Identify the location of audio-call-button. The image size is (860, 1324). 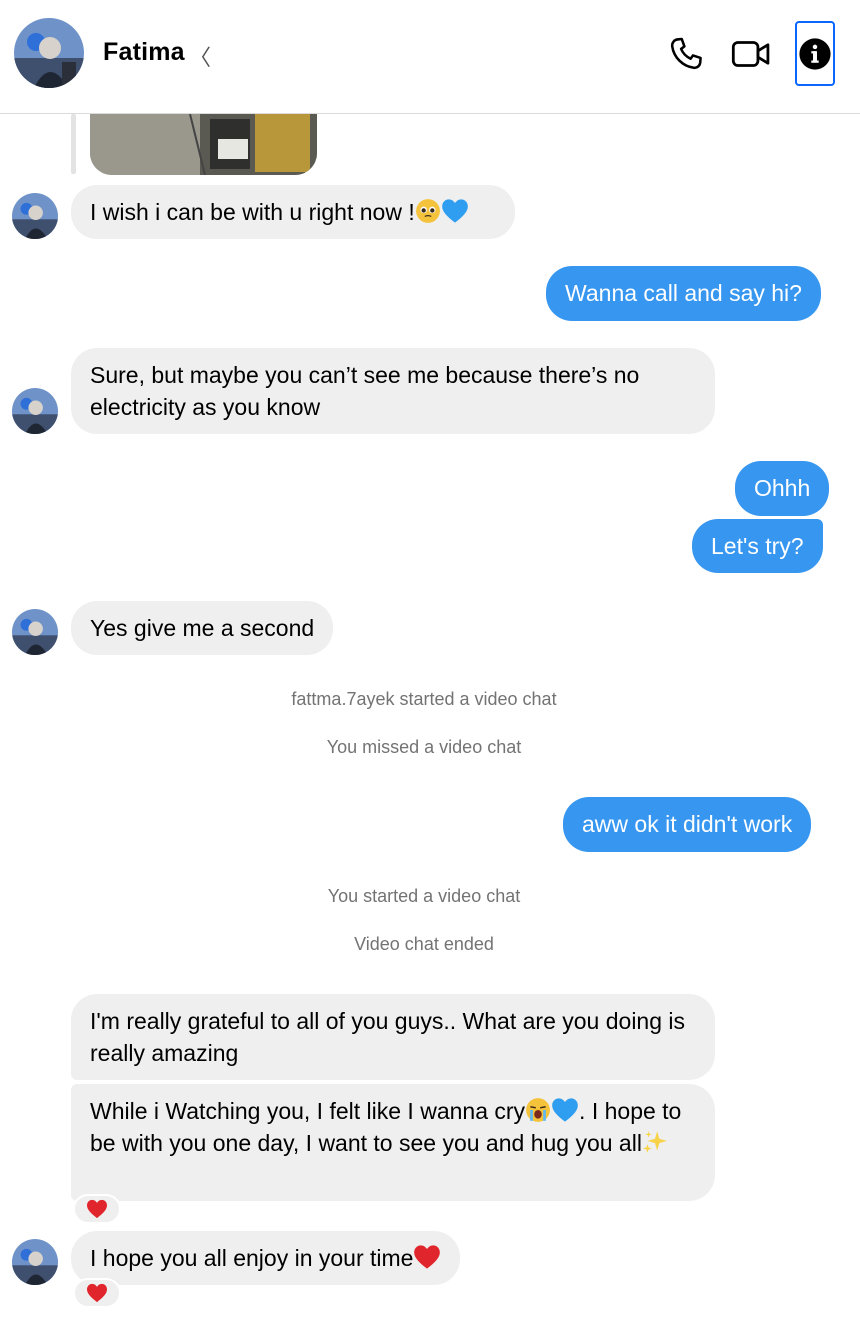
(686, 54).